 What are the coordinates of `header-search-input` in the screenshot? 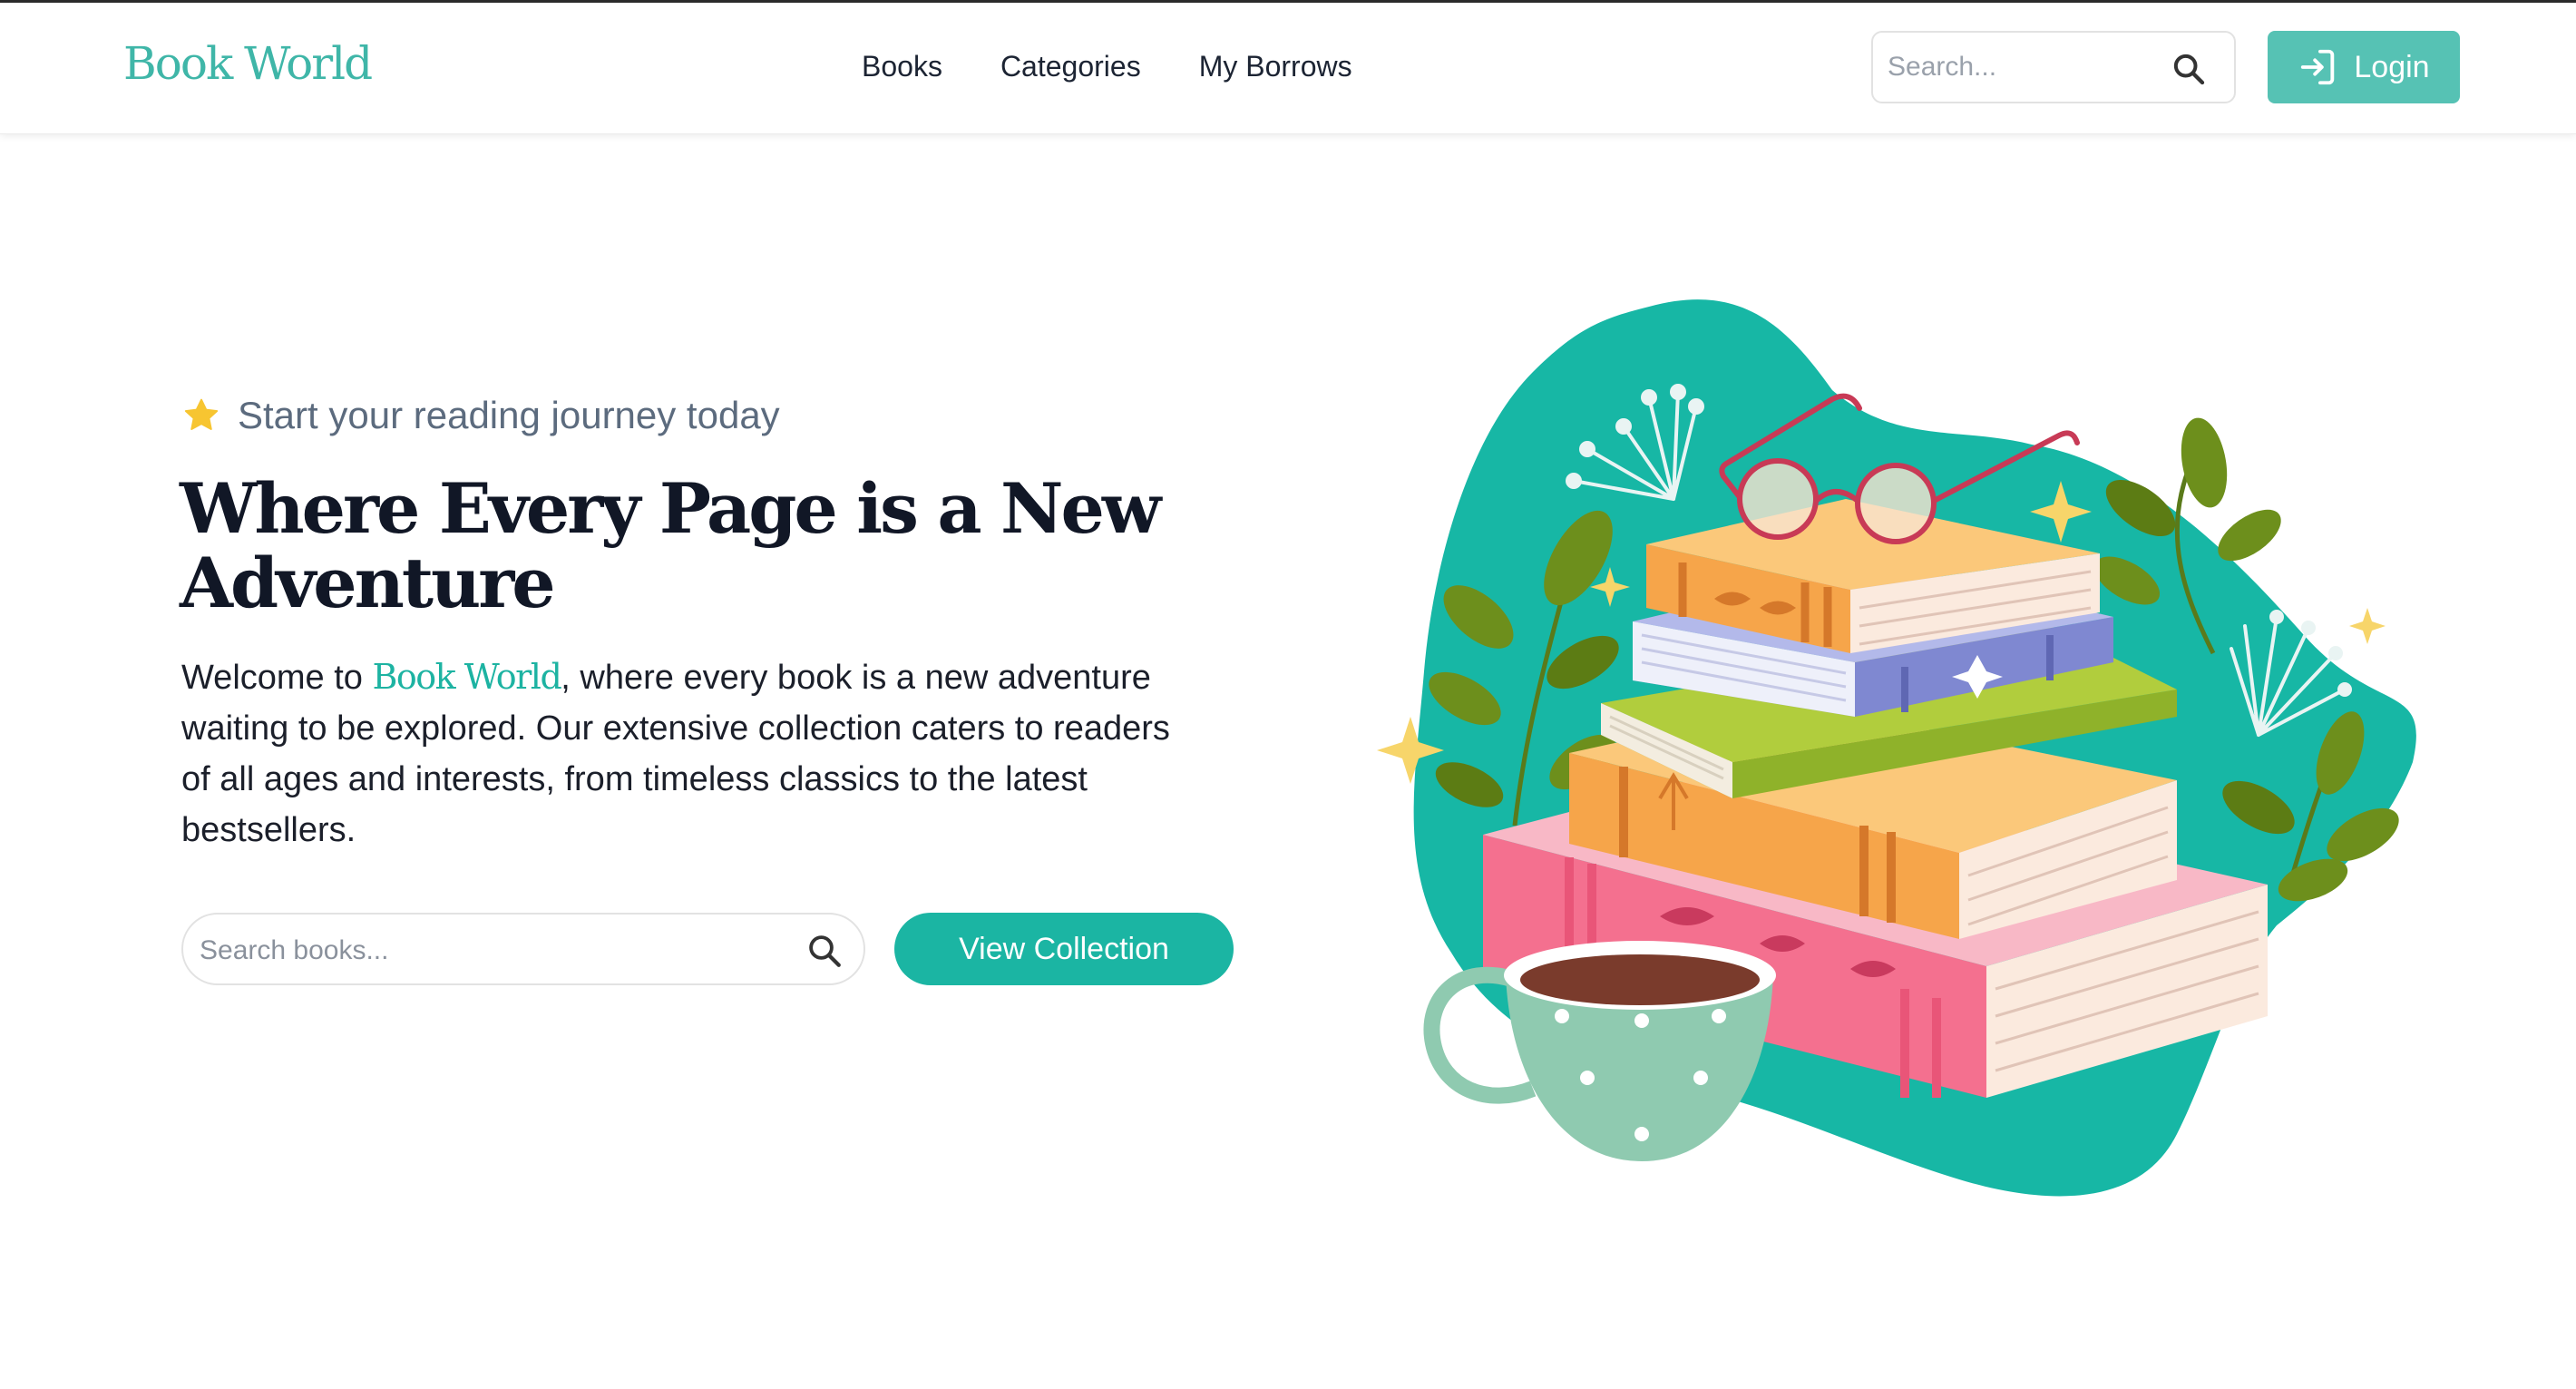 It's located at (2028, 67).